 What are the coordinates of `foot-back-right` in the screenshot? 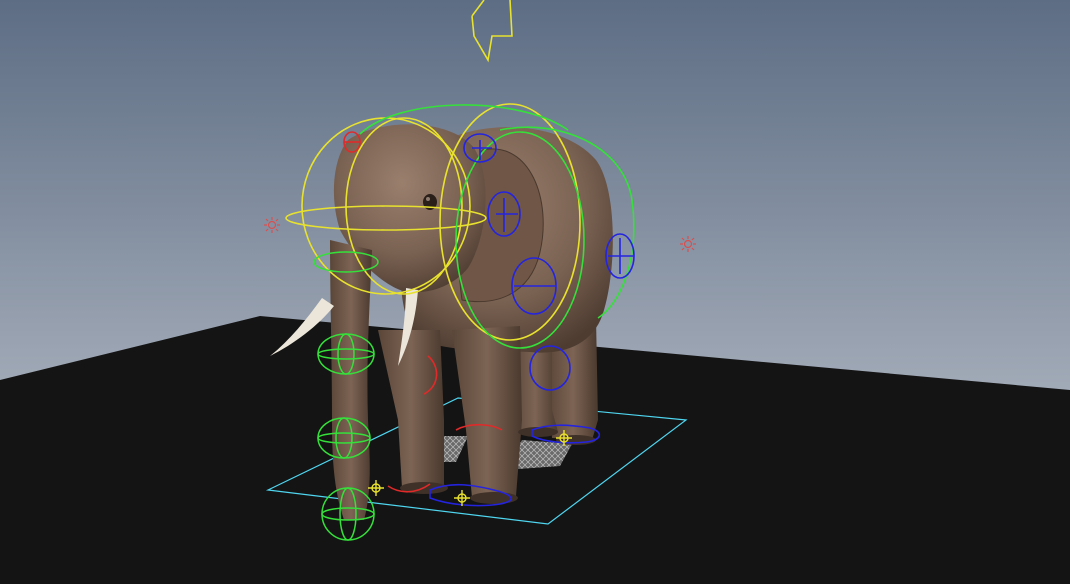 It's located at (576, 440).